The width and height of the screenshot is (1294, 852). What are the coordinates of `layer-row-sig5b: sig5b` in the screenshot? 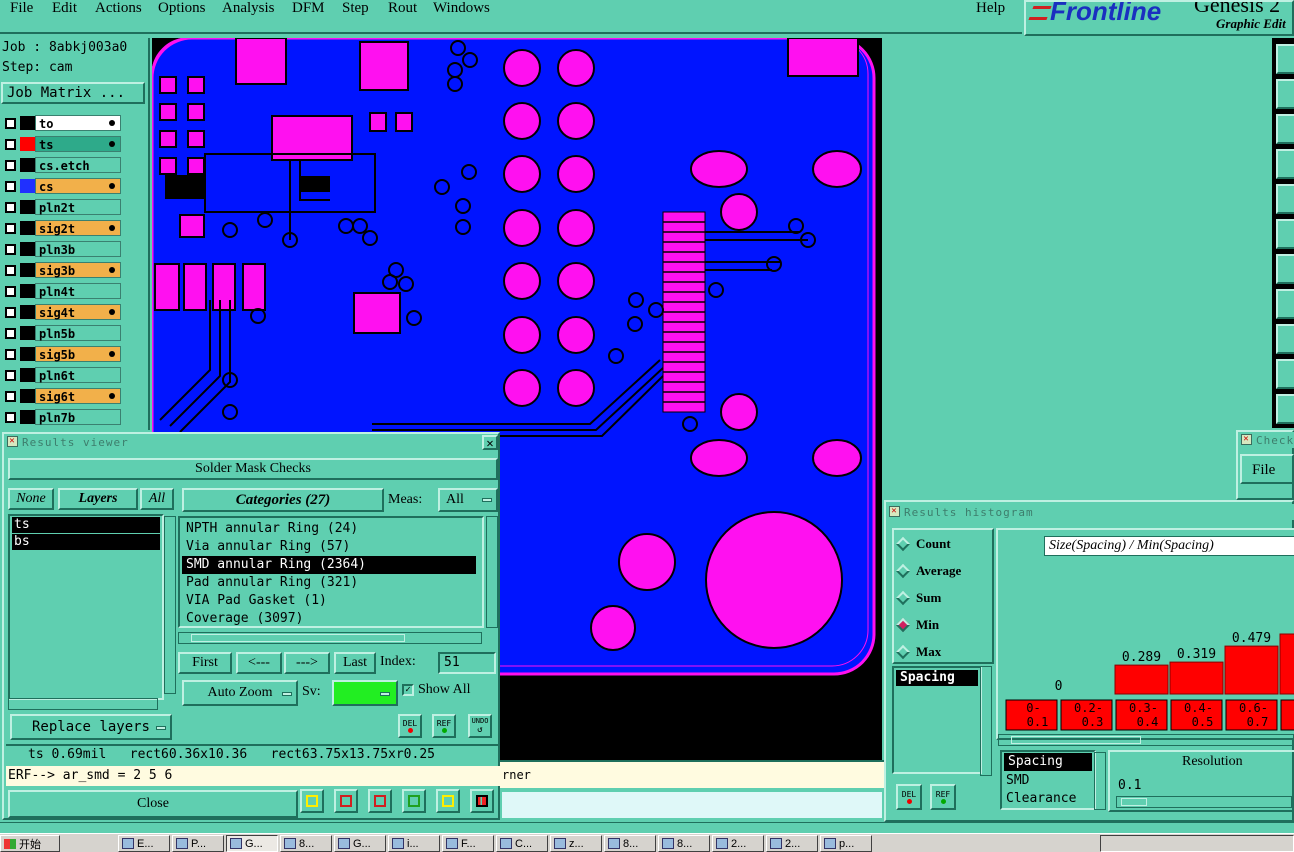 It's located at (75, 354).